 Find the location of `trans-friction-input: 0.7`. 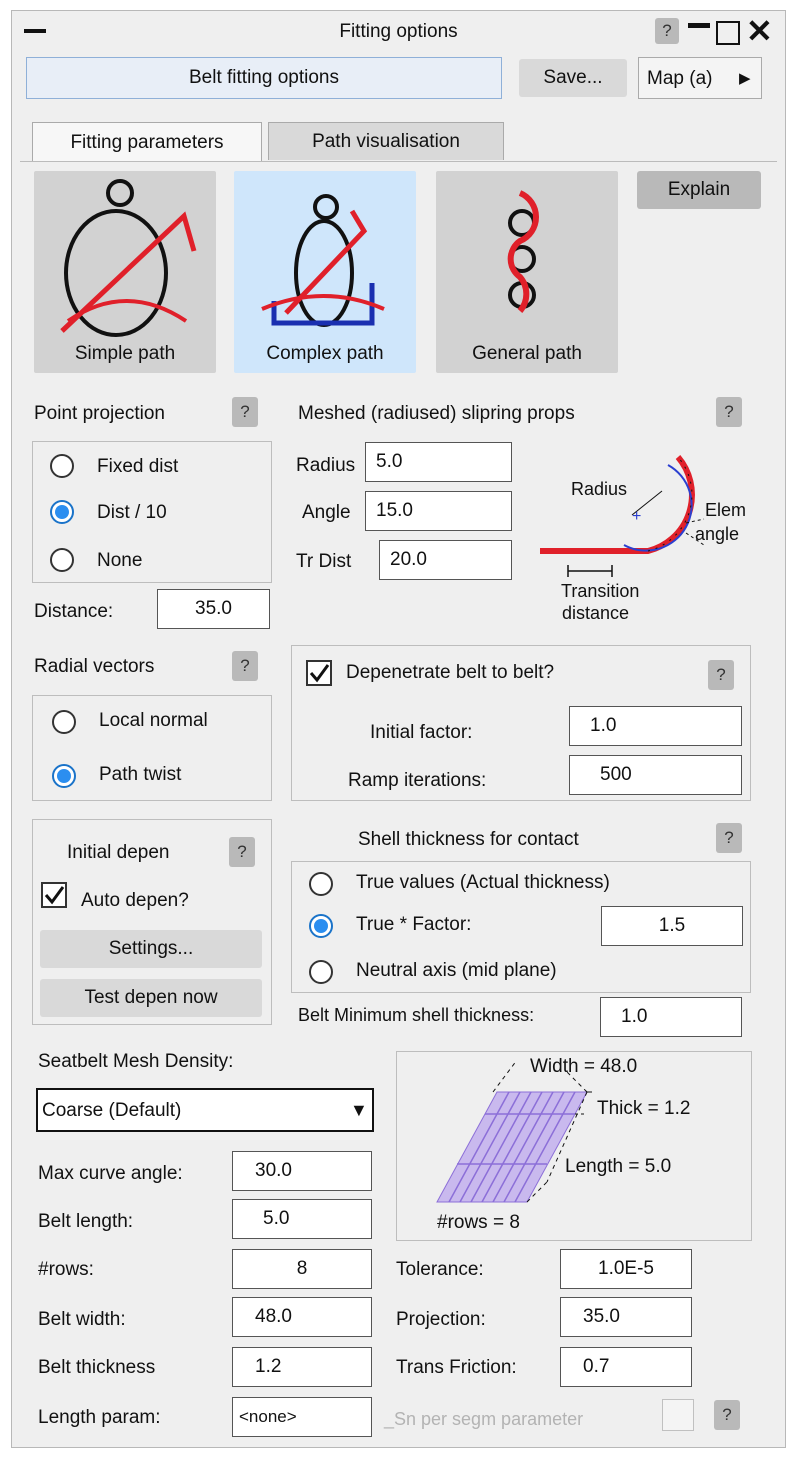

trans-friction-input: 0.7 is located at coordinates (626, 1367).